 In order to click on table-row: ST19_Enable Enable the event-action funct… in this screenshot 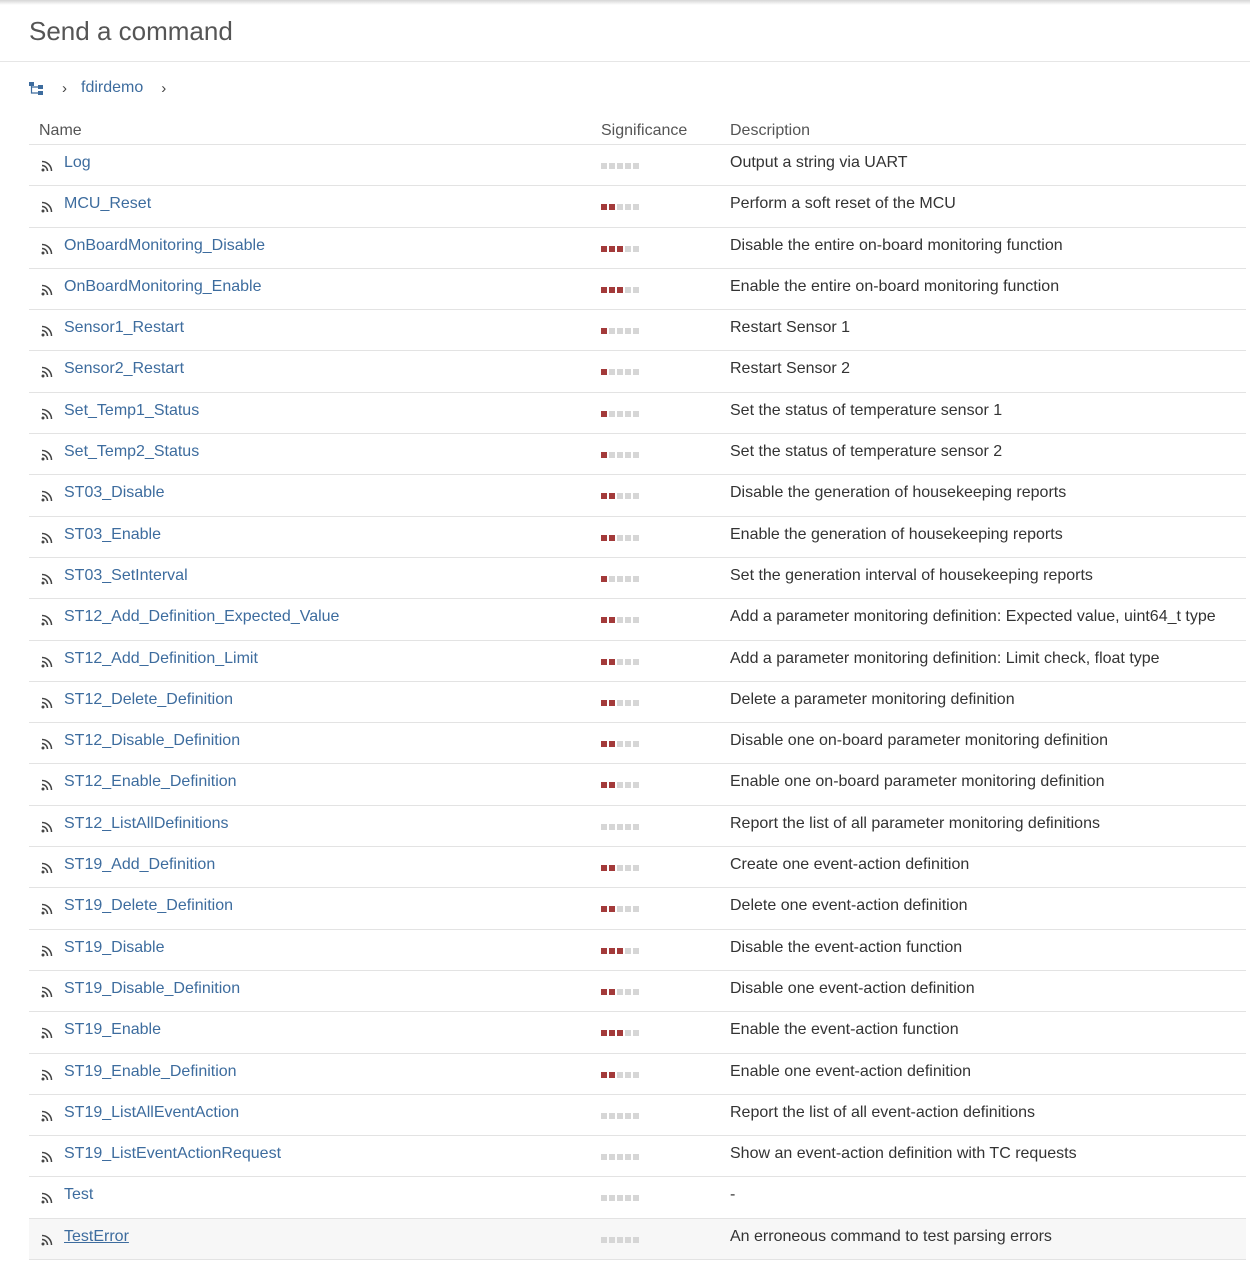, I will do `click(637, 1033)`.